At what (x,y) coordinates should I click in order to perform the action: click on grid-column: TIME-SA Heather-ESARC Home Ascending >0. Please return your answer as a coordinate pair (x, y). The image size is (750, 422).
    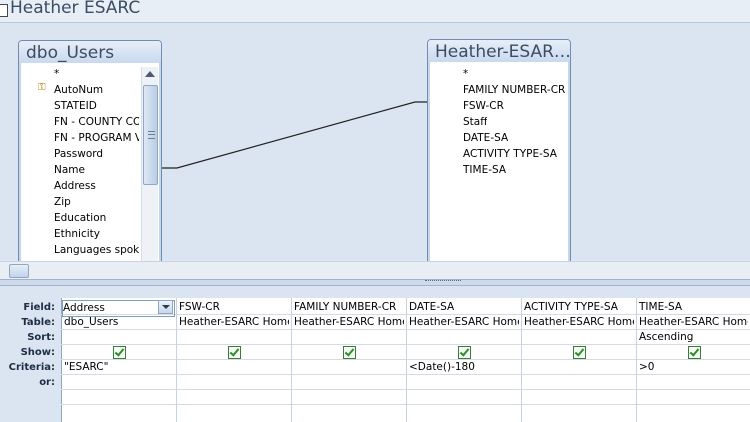
    Looking at the image, I should click on (693, 354).